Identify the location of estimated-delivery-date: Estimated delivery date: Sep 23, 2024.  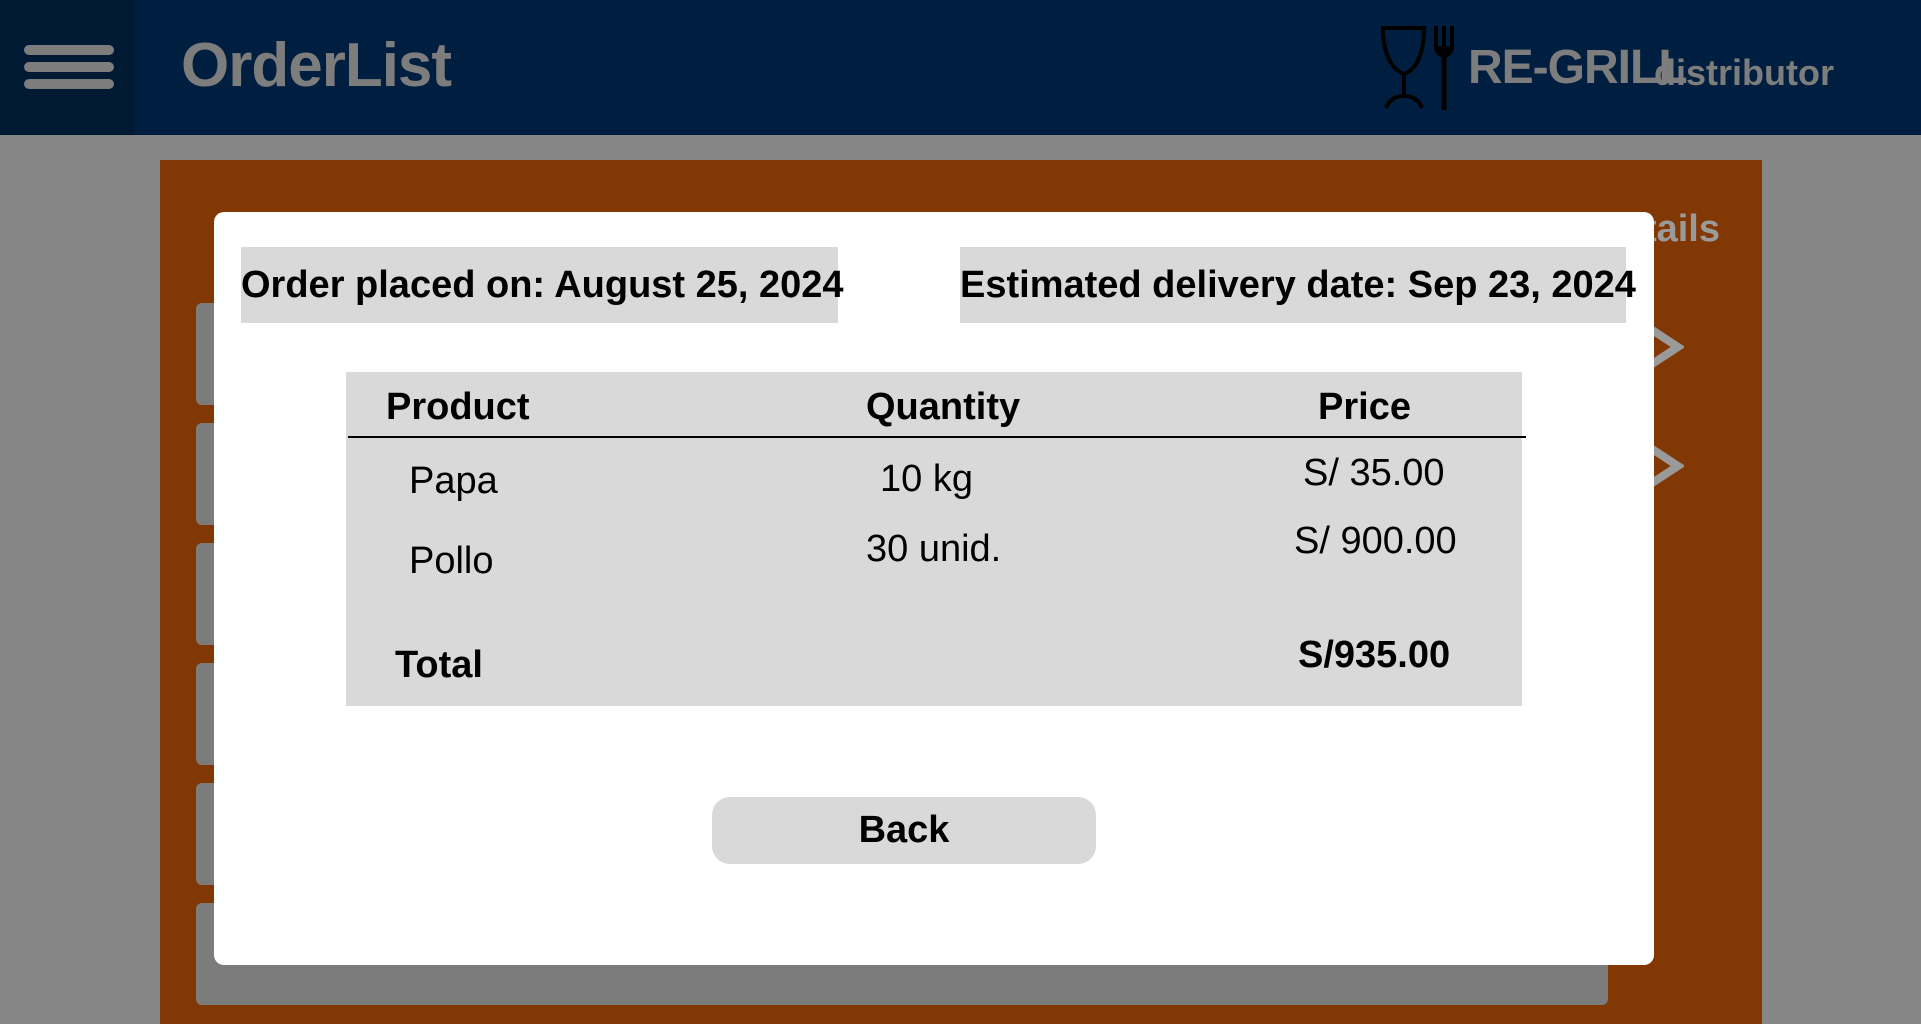
(1298, 285).